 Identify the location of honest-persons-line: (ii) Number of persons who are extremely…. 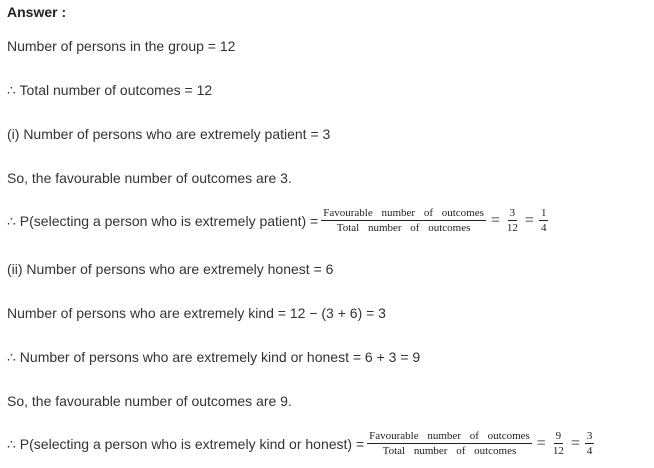
(170, 269).